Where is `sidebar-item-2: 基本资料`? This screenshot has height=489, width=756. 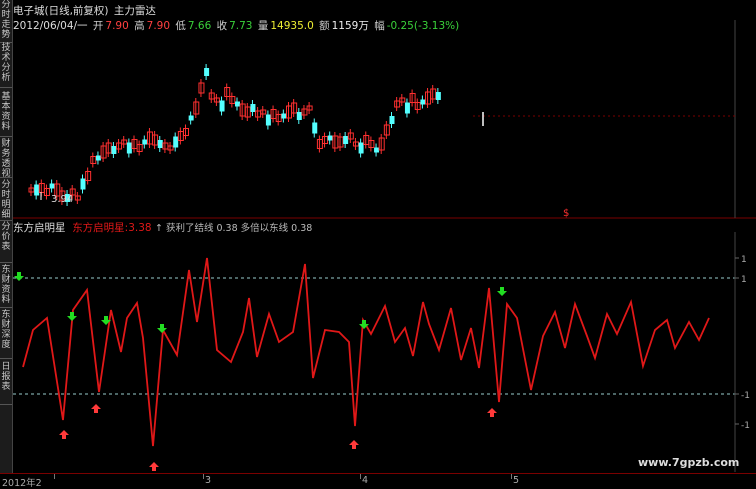
sidebar-item-2: 基本资料 is located at coordinates (6, 114).